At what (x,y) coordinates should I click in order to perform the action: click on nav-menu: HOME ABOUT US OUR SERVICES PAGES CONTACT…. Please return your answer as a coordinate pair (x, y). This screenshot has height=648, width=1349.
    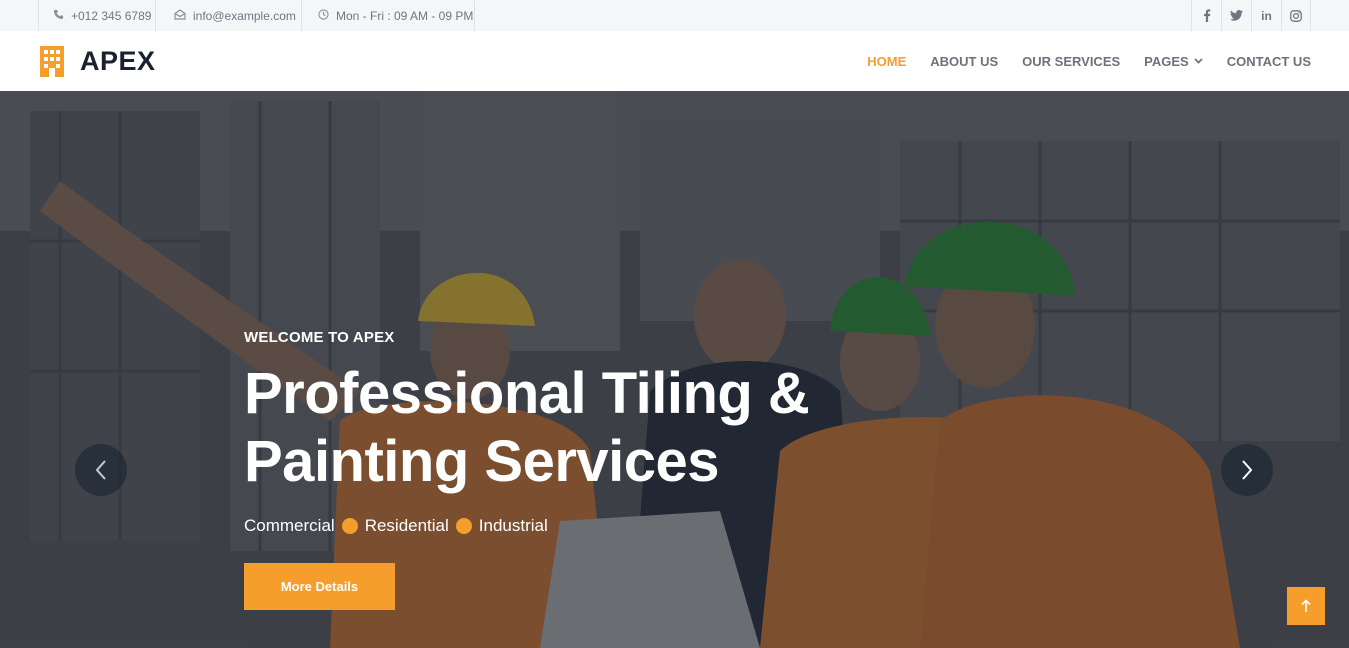
    Looking at the image, I should click on (1077, 61).